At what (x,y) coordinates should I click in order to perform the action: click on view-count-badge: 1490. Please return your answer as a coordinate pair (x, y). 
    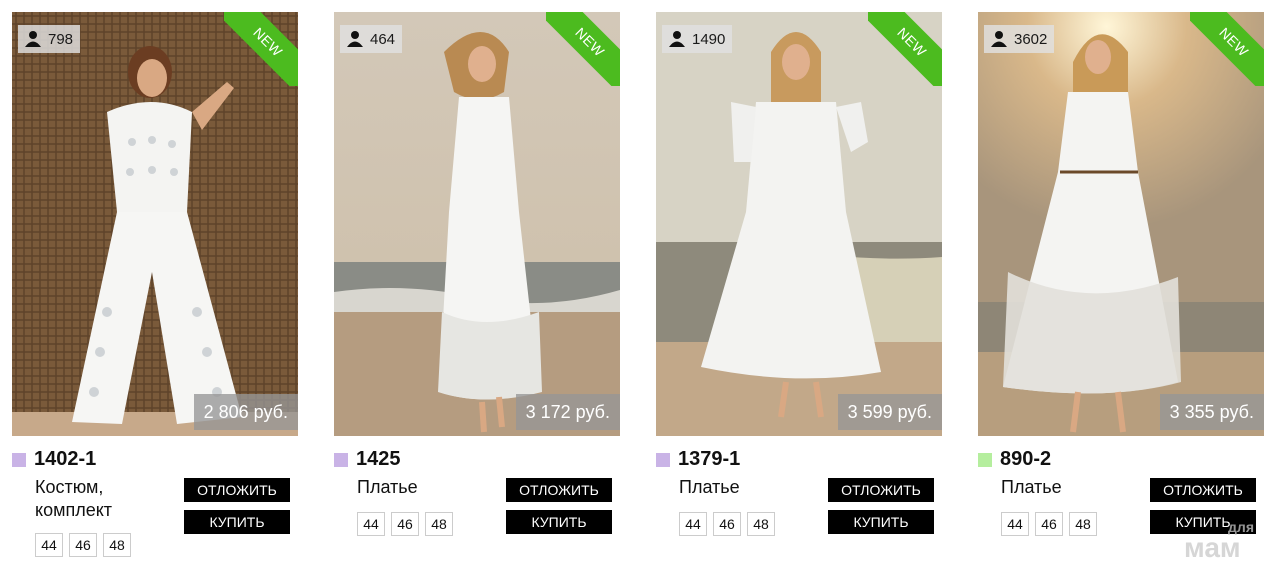
    Looking at the image, I should click on (697, 39).